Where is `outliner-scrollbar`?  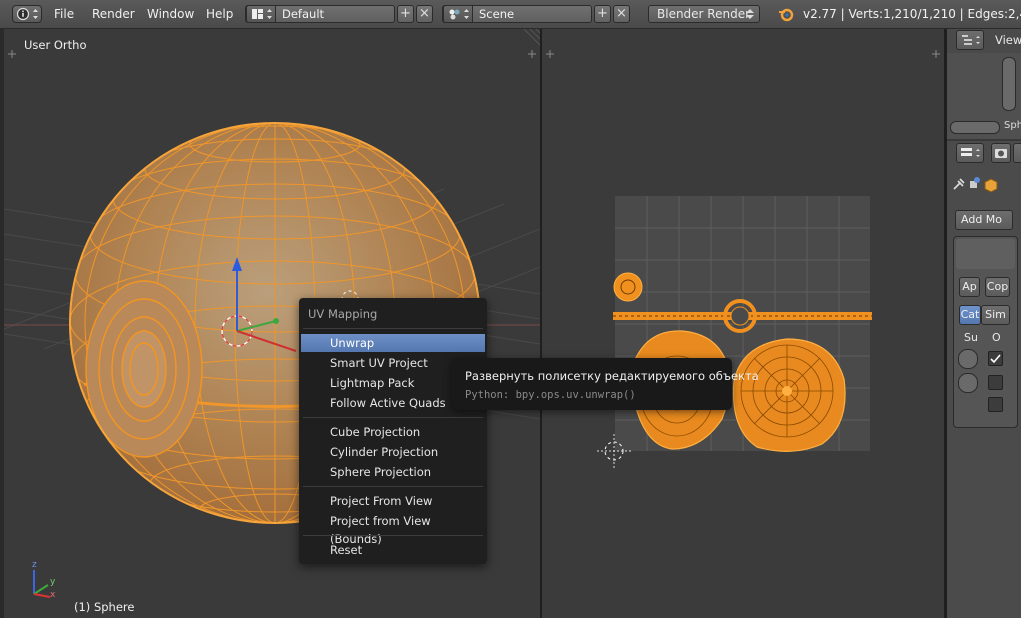 outliner-scrollbar is located at coordinates (1009, 84).